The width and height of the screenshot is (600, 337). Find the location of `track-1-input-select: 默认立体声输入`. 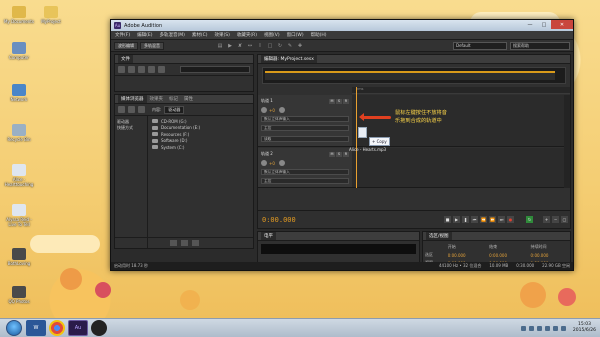

track-1-input-select: 默认立体声输入 is located at coordinates (305, 119).